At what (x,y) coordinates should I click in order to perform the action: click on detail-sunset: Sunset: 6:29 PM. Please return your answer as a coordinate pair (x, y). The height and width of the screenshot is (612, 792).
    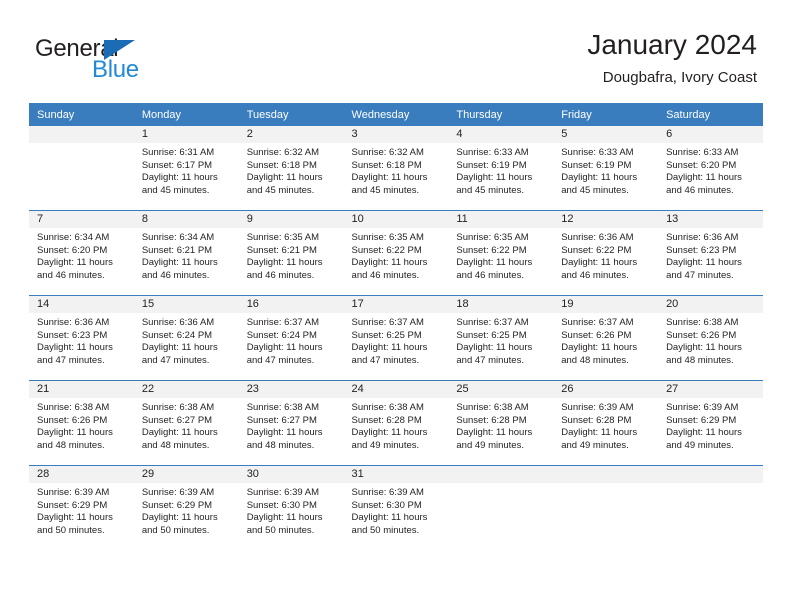
    Looking at the image, I should click on (701, 420).